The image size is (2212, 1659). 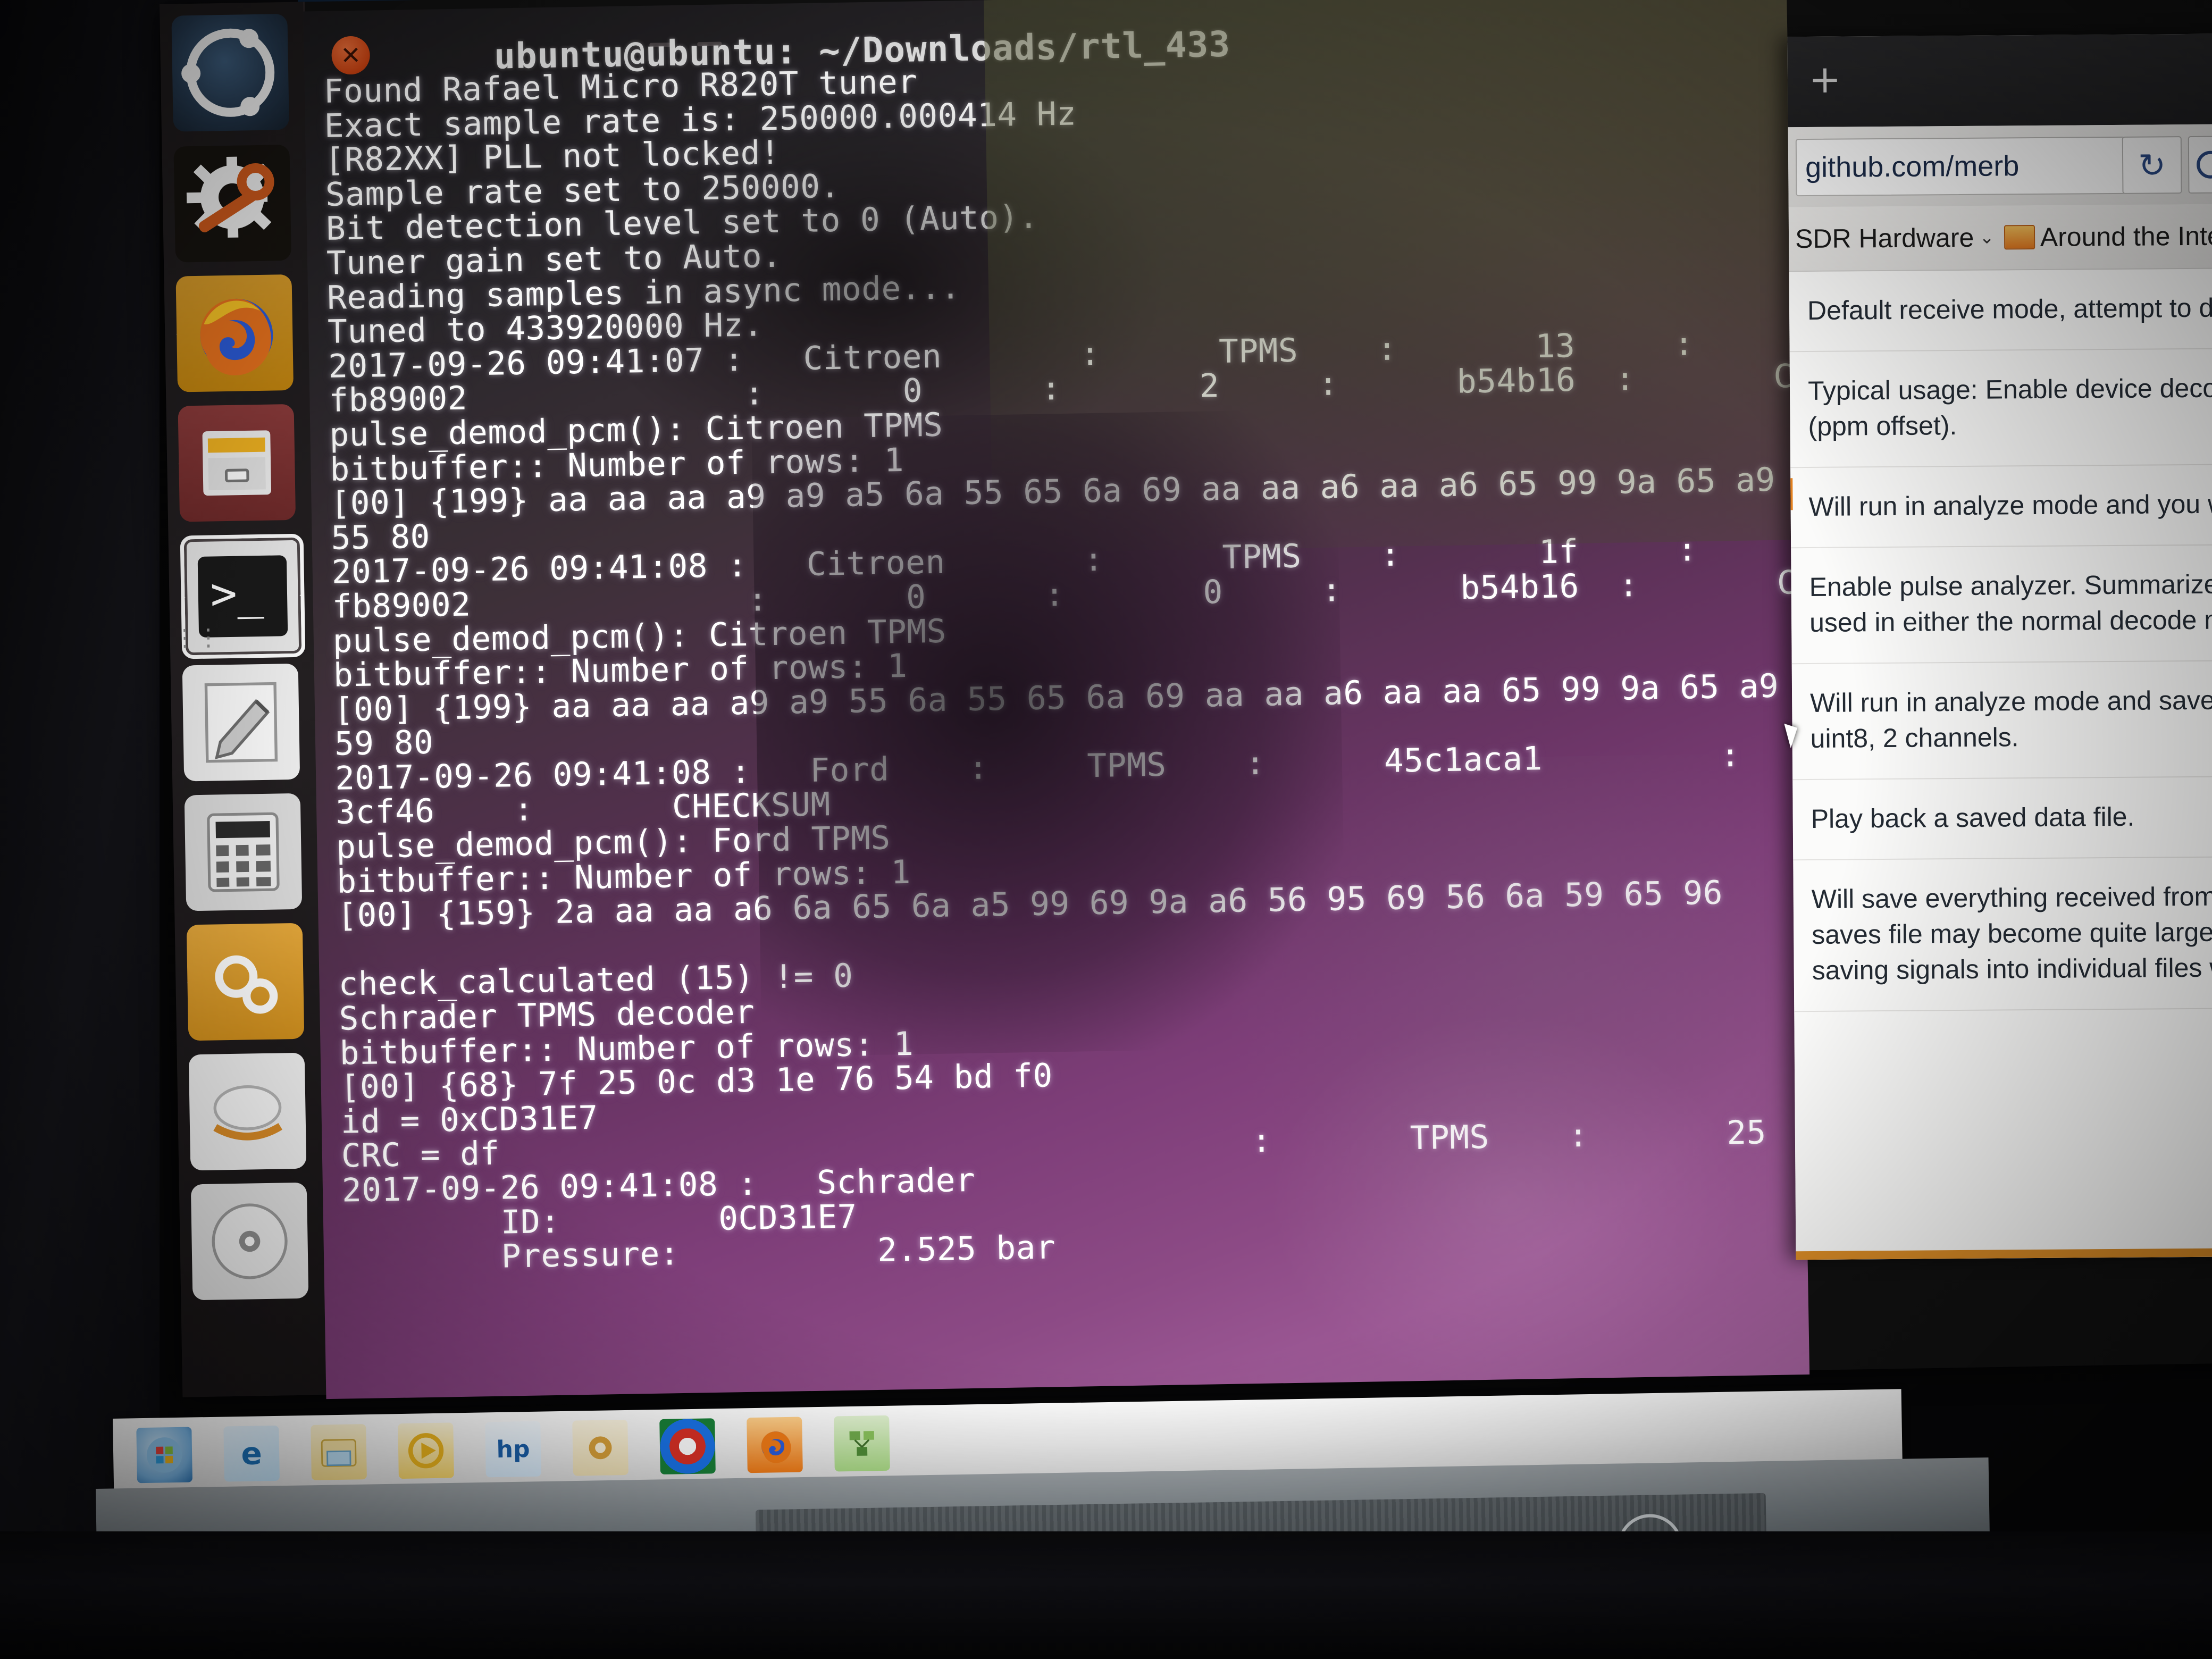 I want to click on hp-app-button: hp, so click(x=513, y=1449).